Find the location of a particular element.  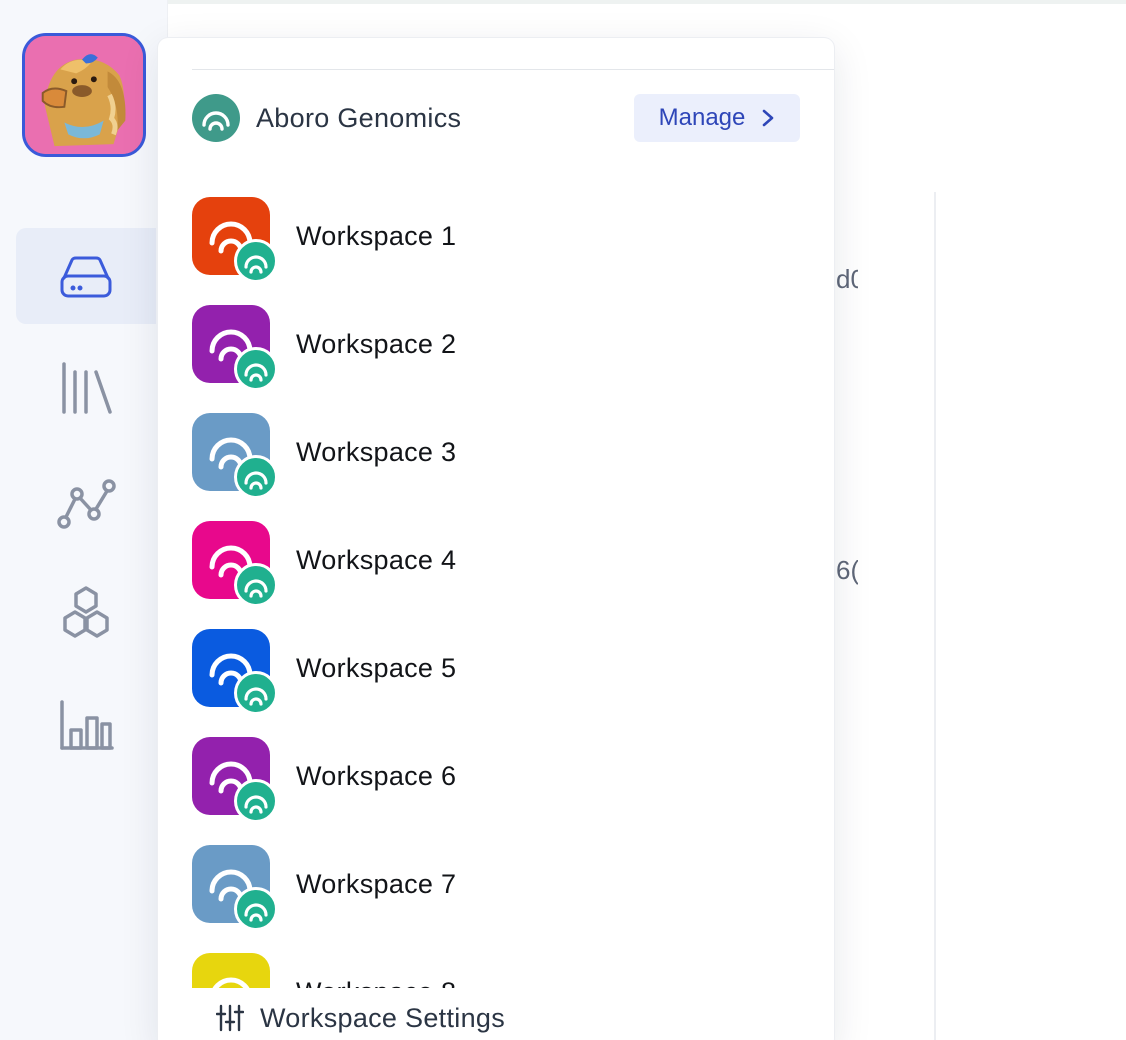

chevron-right-icon is located at coordinates (768, 118).